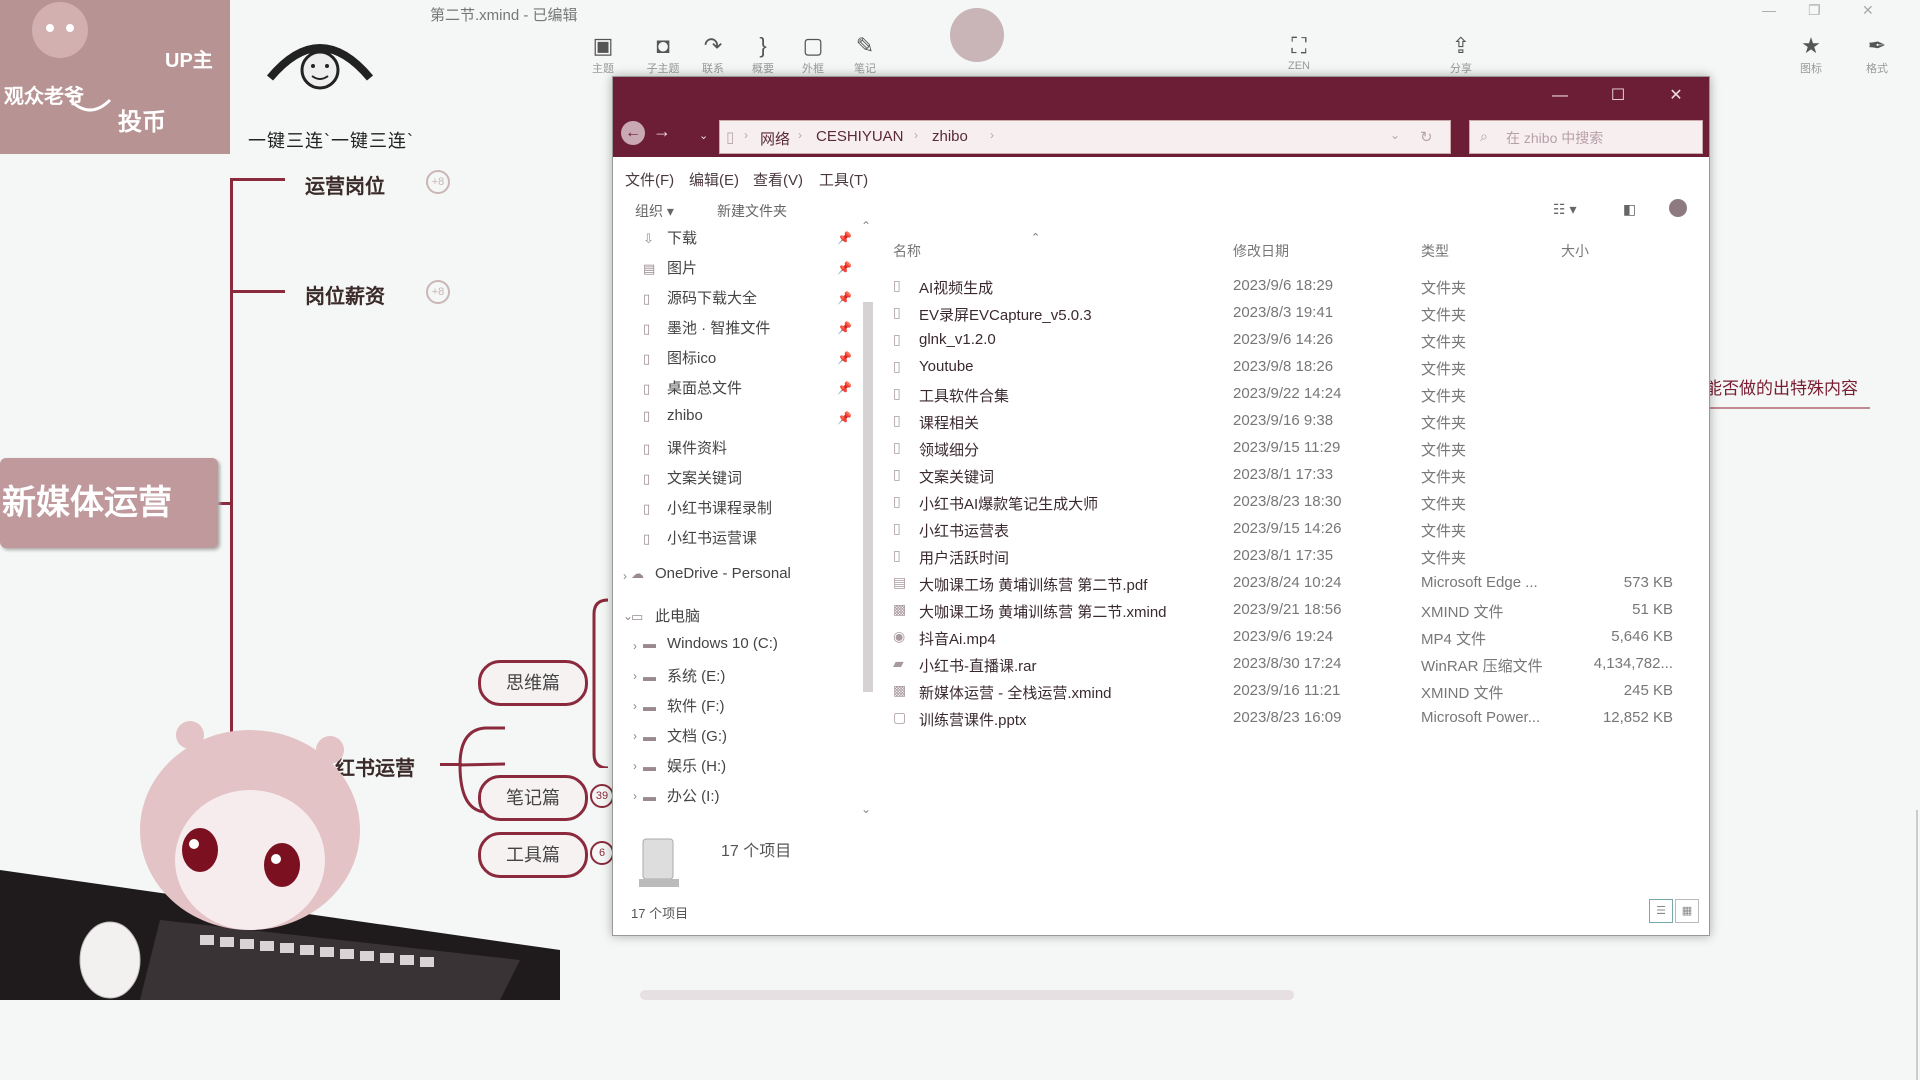 This screenshot has width=1920, height=1080. What do you see at coordinates (706, 331) in the screenshot?
I see `nav-item: ▯ 墨池 · 智推文件` at bounding box center [706, 331].